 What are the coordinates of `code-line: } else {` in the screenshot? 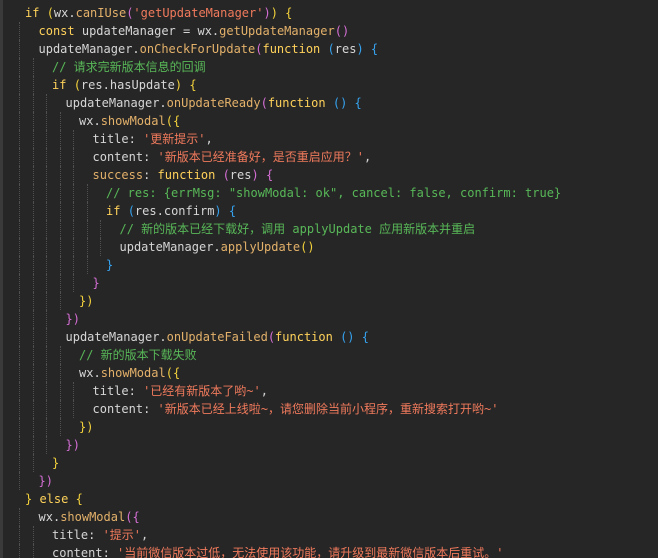 It's located at (329, 499).